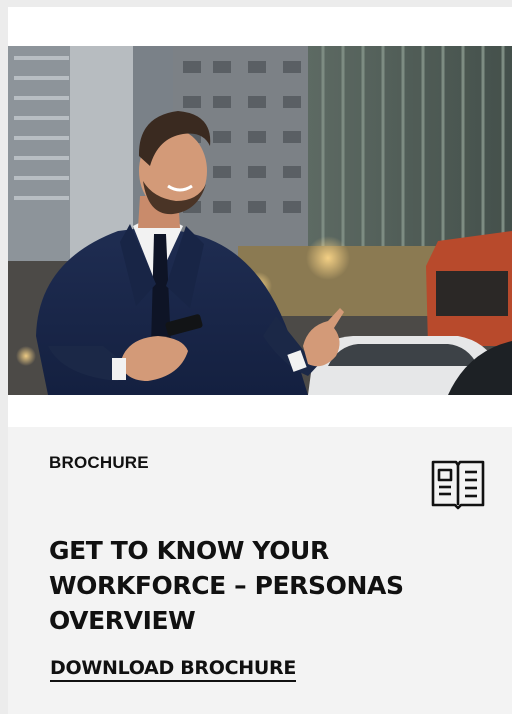  What do you see at coordinates (173, 669) in the screenshot?
I see `download-brochure-link: DOWNLOAD BROCHURE` at bounding box center [173, 669].